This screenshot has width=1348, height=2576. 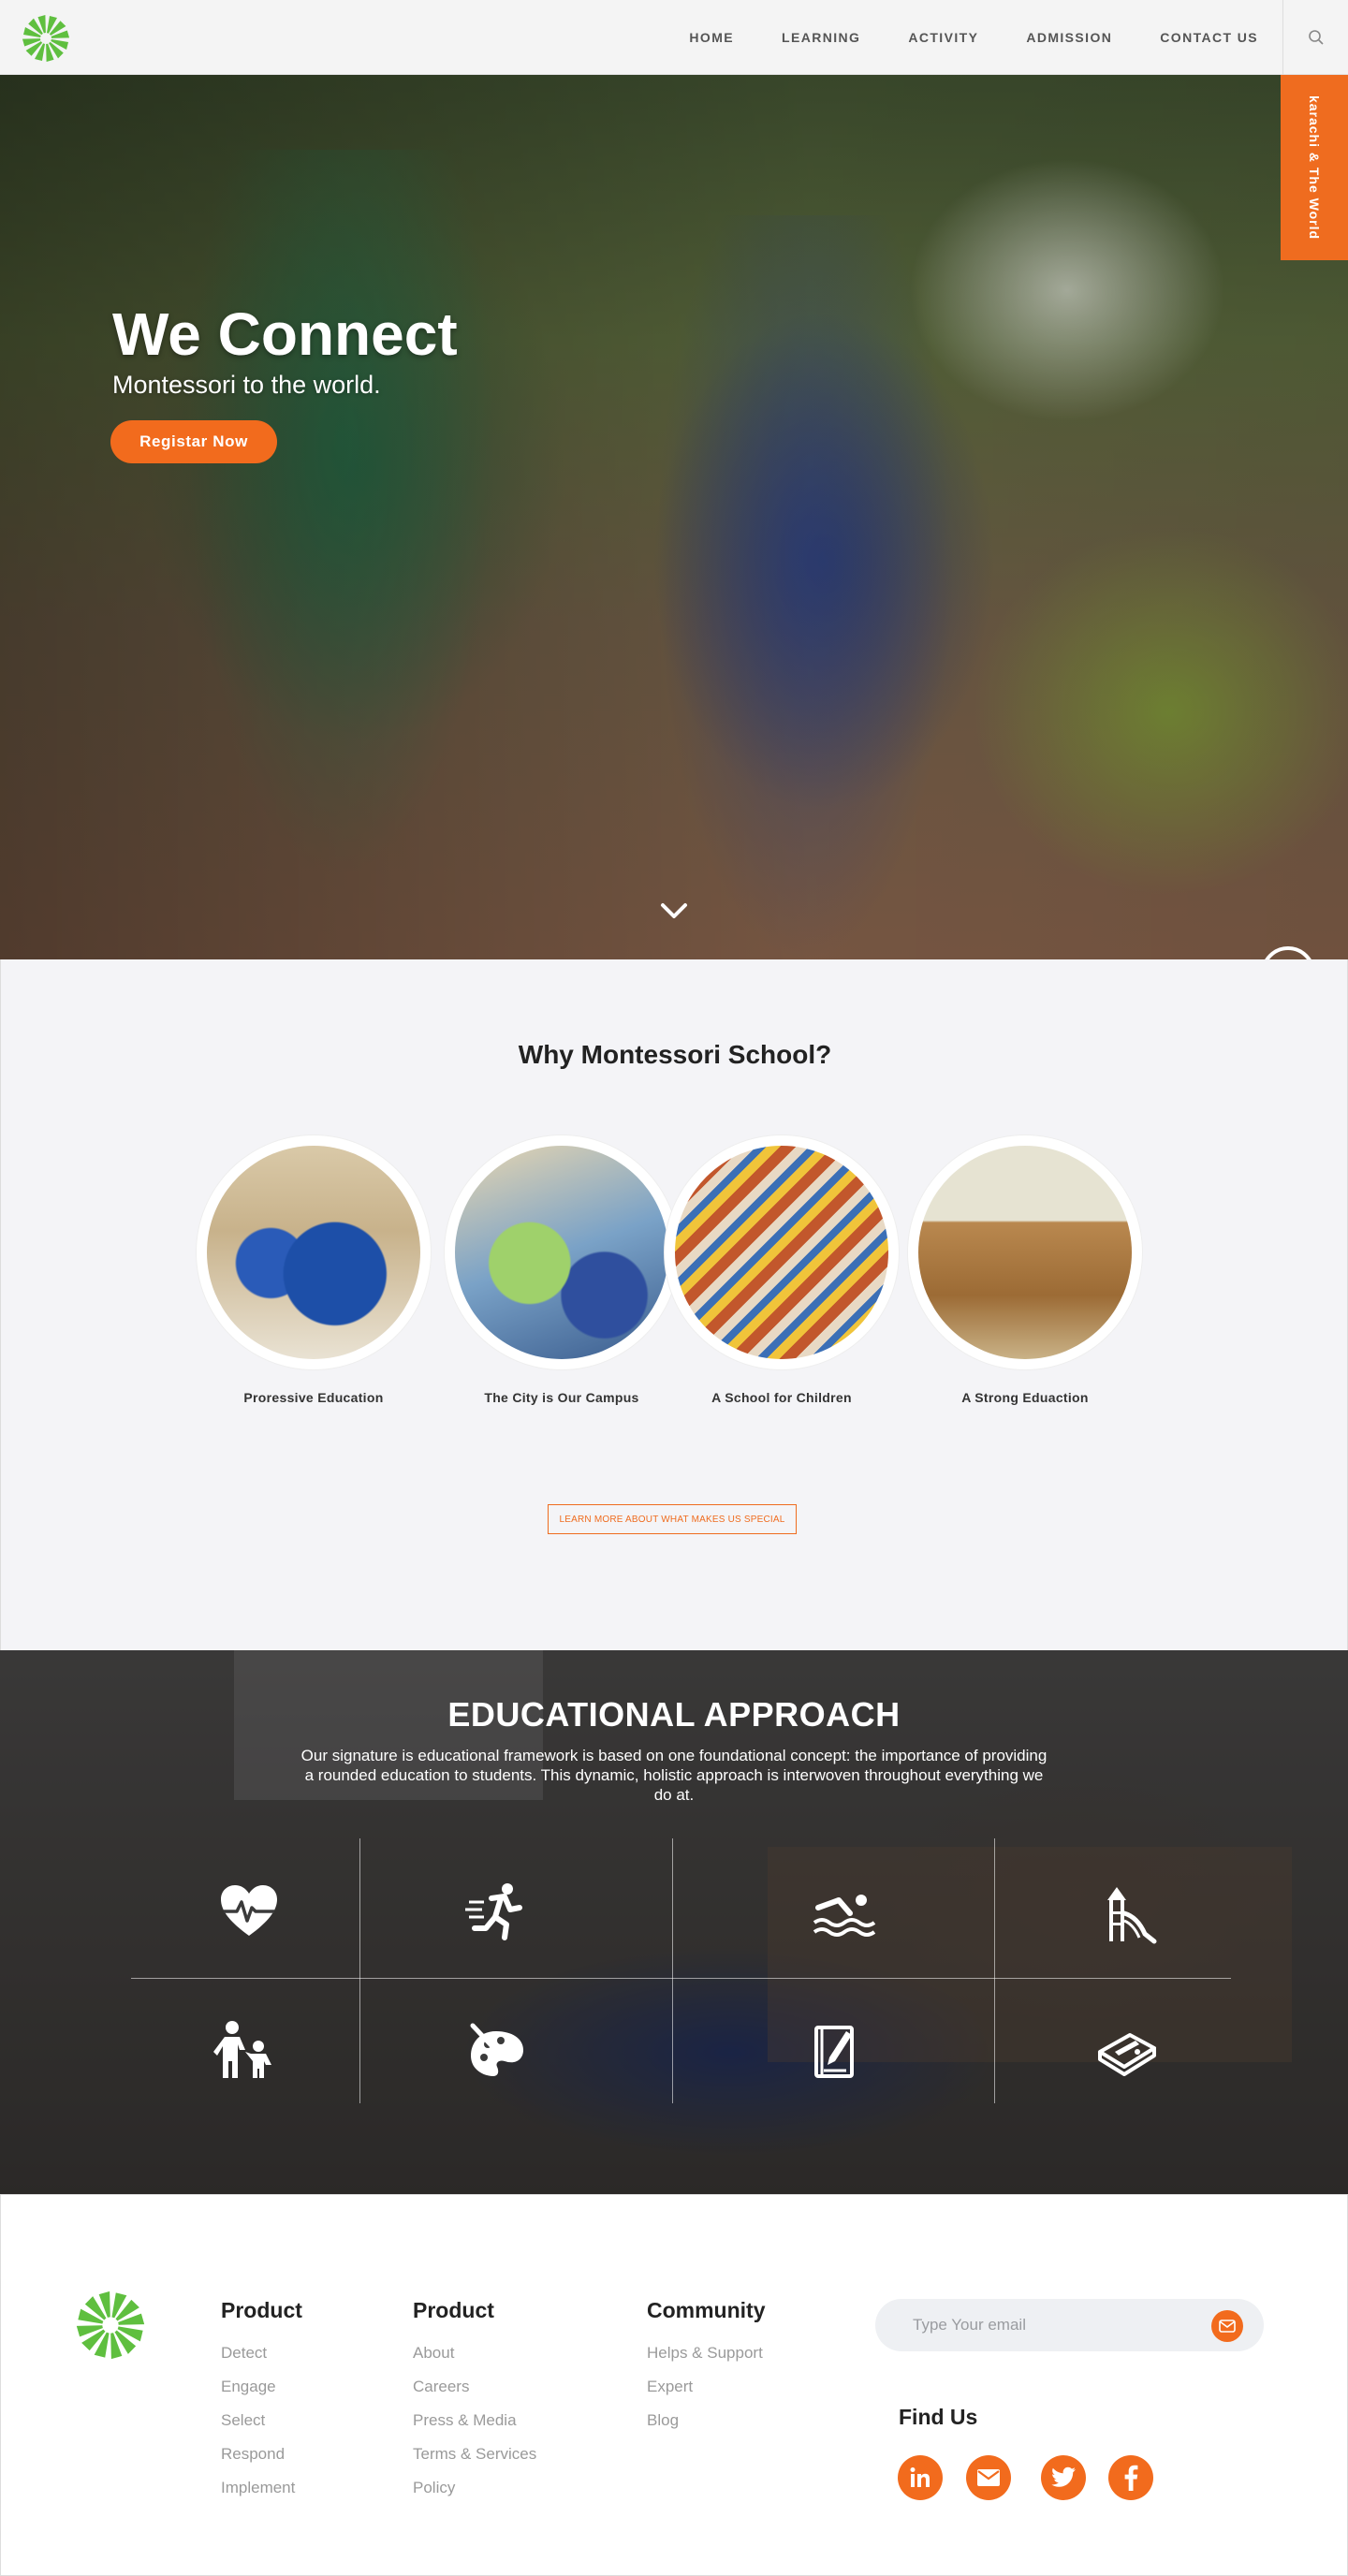 What do you see at coordinates (781, 1252) in the screenshot?
I see `child-puzzle-photo` at bounding box center [781, 1252].